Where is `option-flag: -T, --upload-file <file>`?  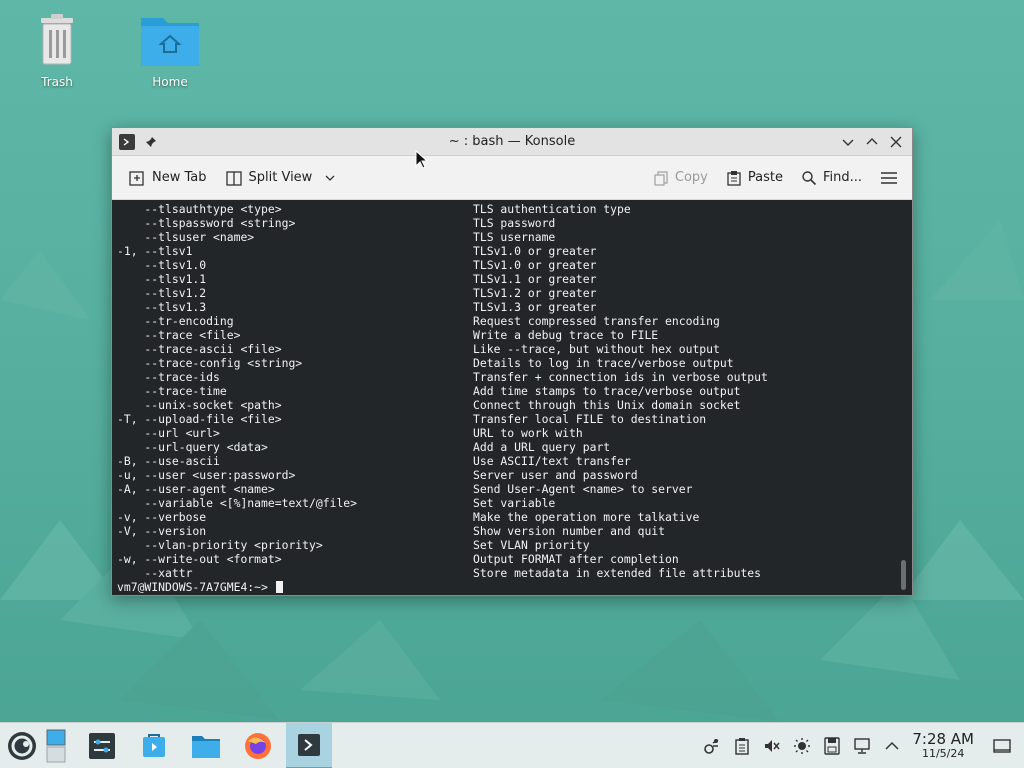
option-flag: -T, --upload-file <file> is located at coordinates (199, 419).